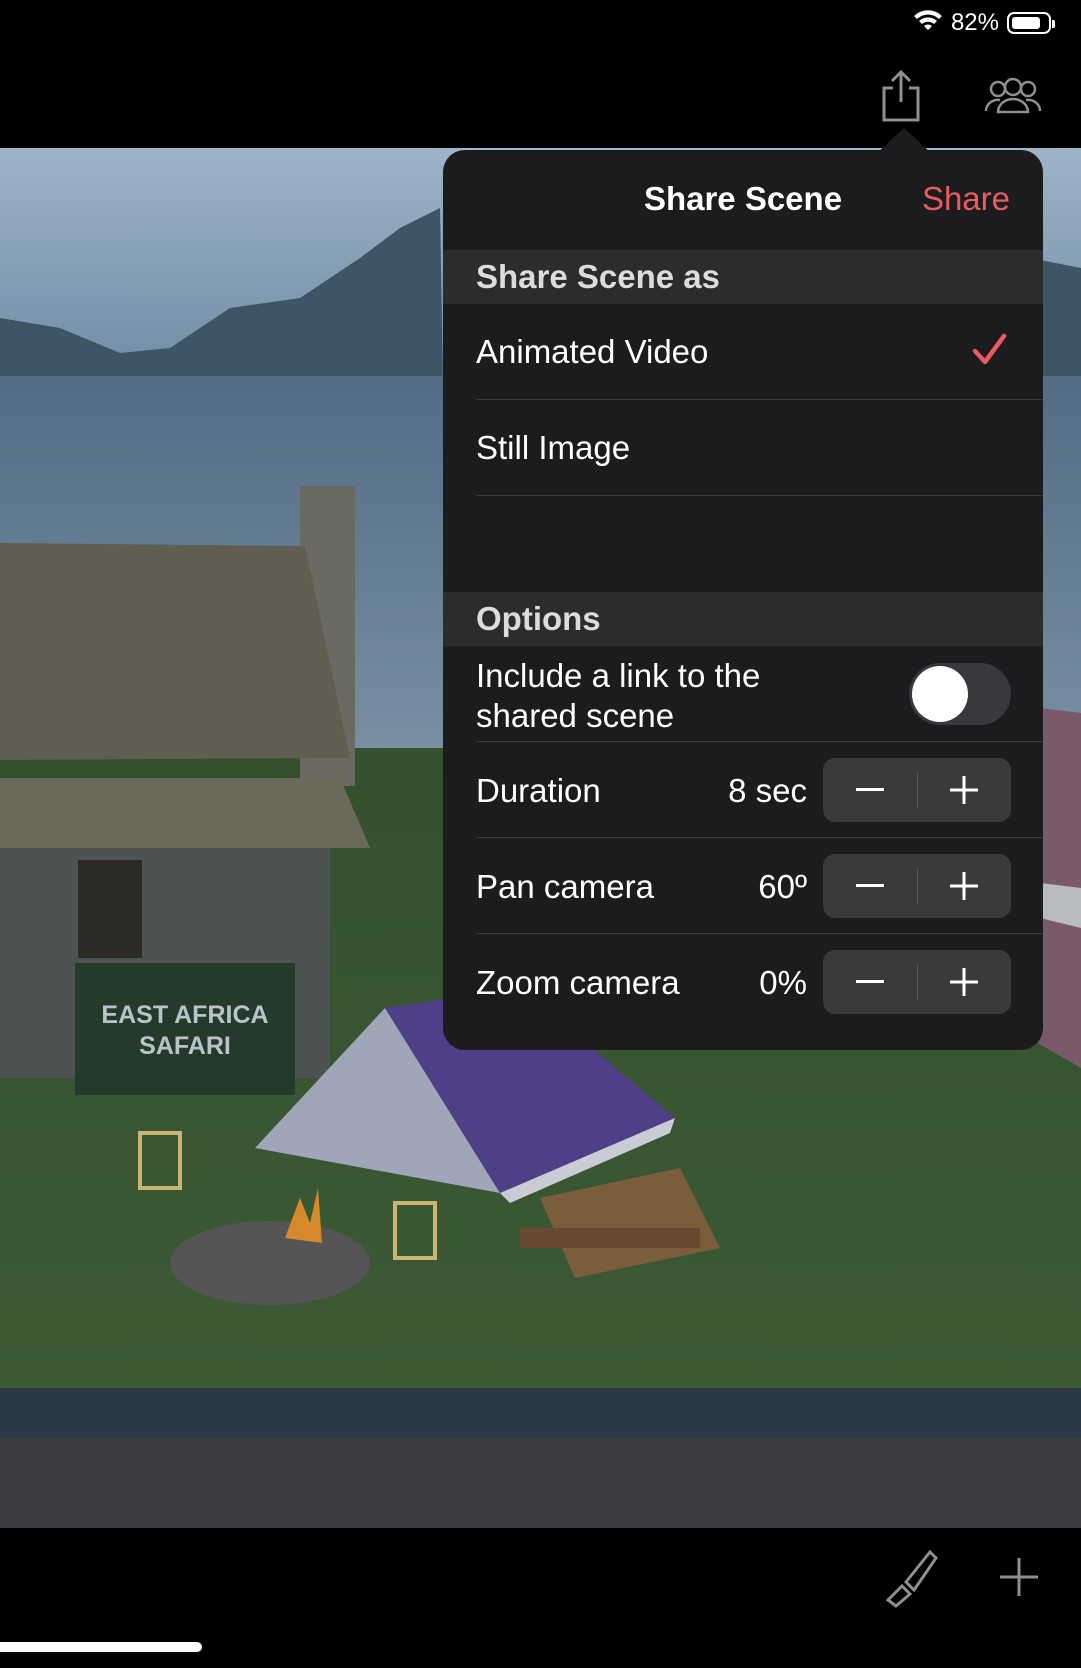 The width and height of the screenshot is (1081, 1668). What do you see at coordinates (743, 544) in the screenshot?
I see `empty-row` at bounding box center [743, 544].